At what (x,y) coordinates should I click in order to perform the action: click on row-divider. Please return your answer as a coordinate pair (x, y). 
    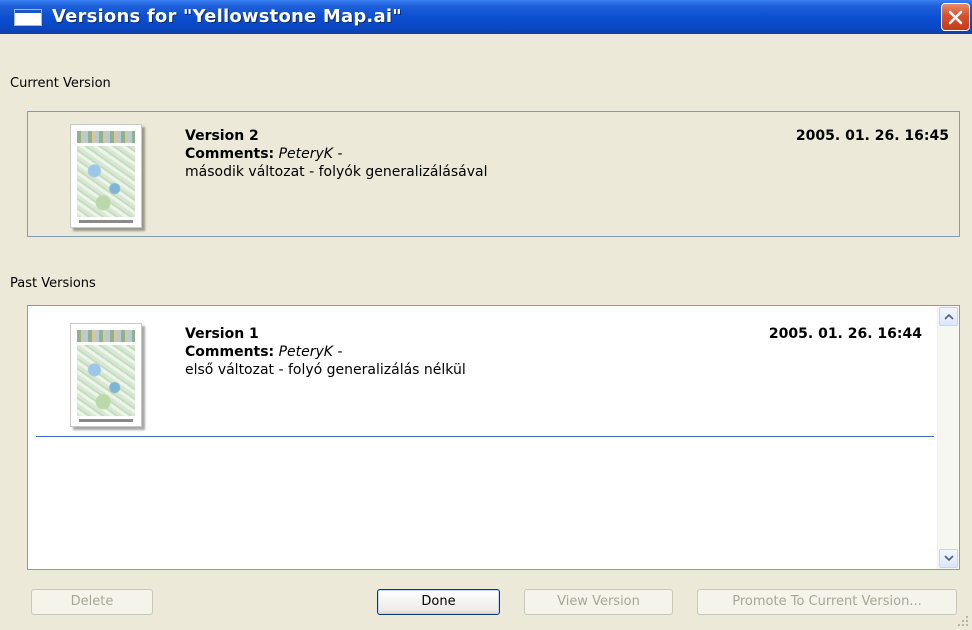
    Looking at the image, I should click on (485, 436).